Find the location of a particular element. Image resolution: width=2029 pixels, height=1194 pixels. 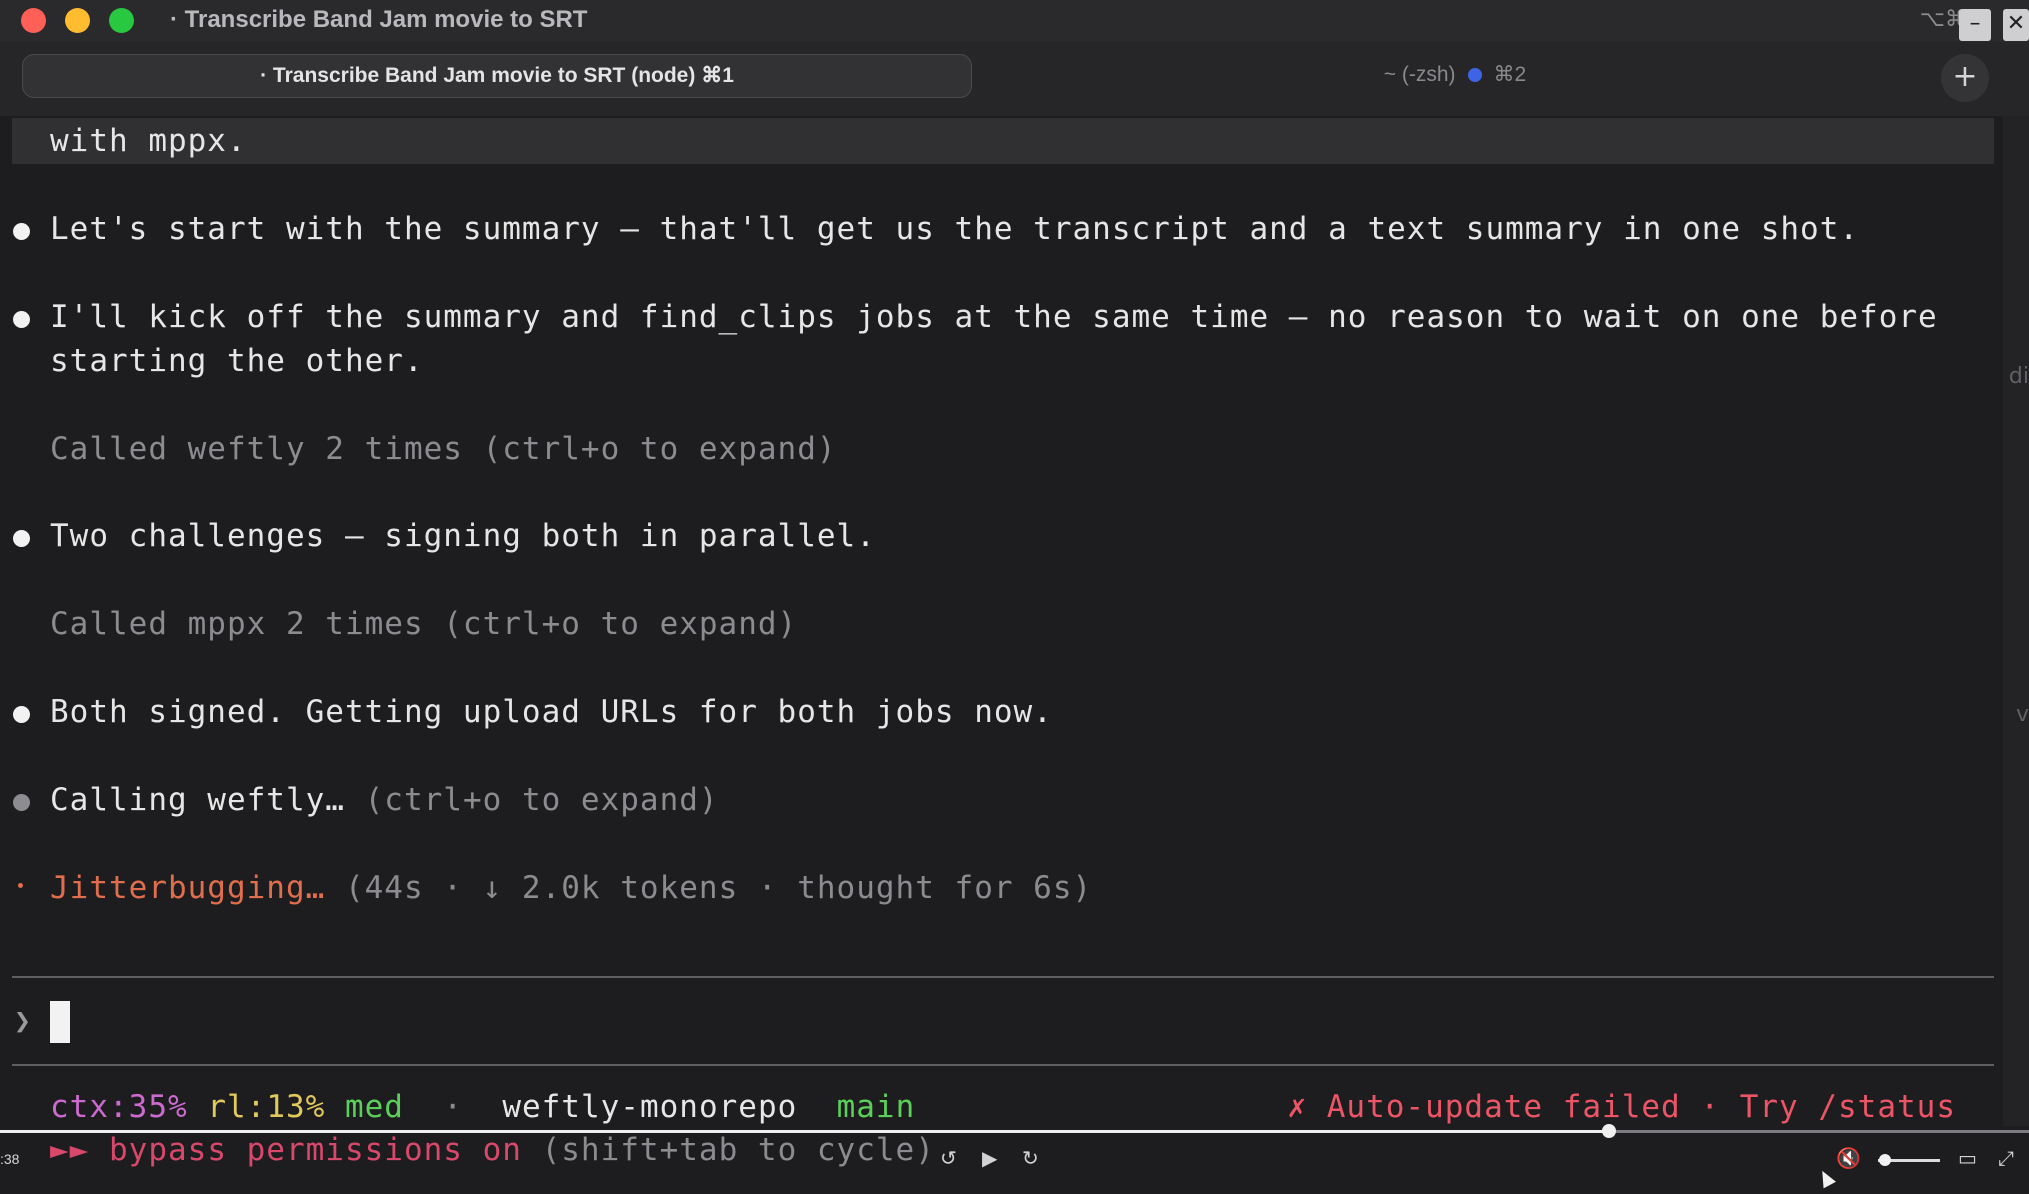

video-progress-bar is located at coordinates (1014, 1131).